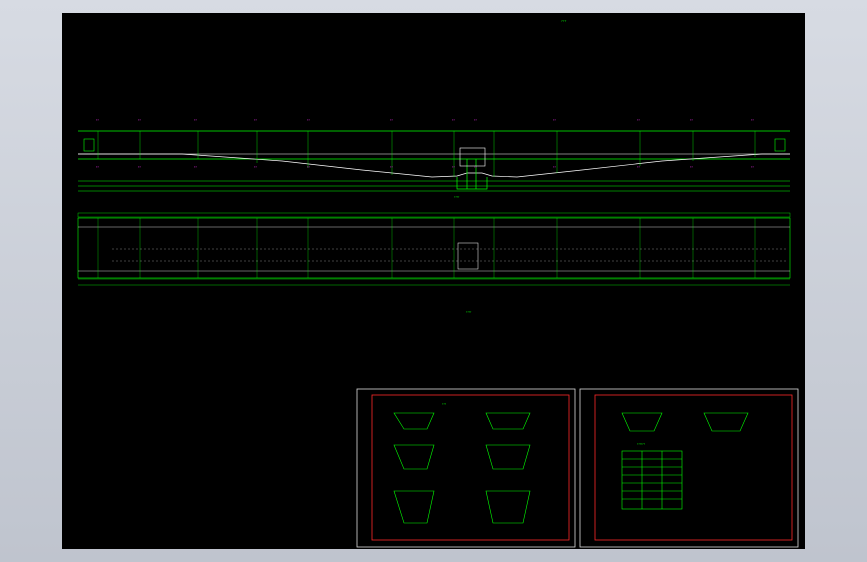  Describe the element at coordinates (564, 21) in the screenshot. I see `sheet-code: ???` at that location.